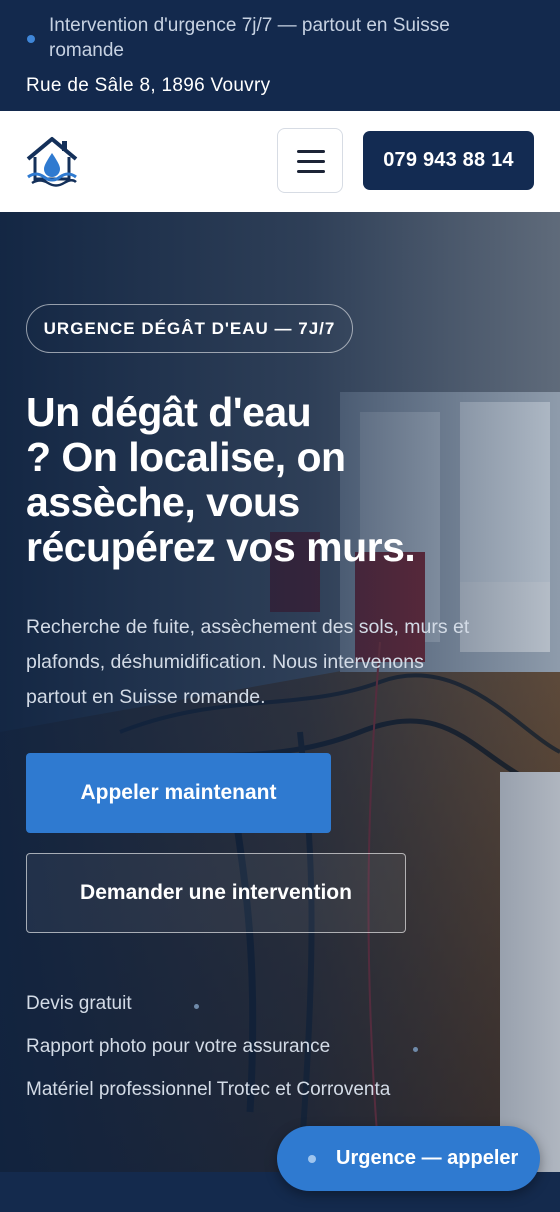  What do you see at coordinates (178, 1046) in the screenshot?
I see `perk-photo-report: Rapport photo pour votre assurance` at bounding box center [178, 1046].